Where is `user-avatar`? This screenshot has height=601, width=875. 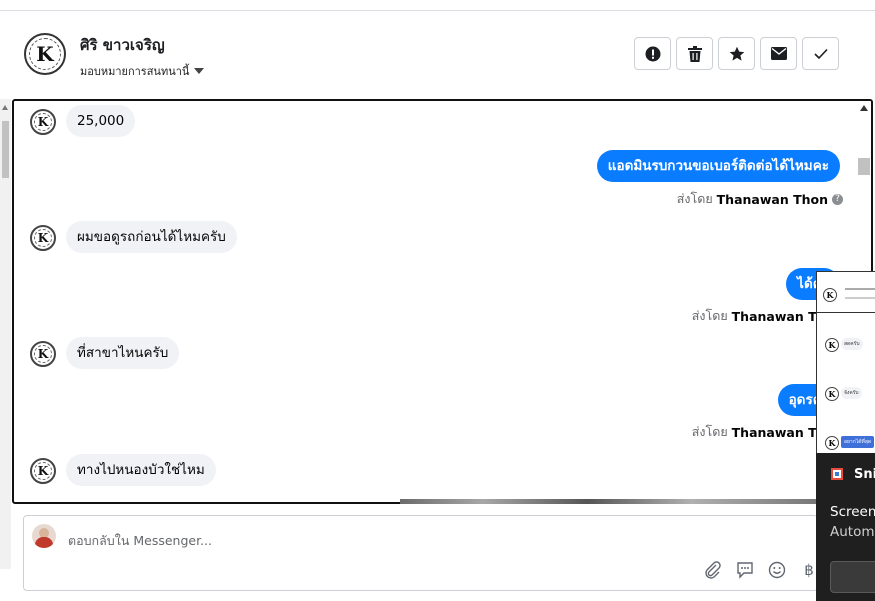 user-avatar is located at coordinates (44, 536).